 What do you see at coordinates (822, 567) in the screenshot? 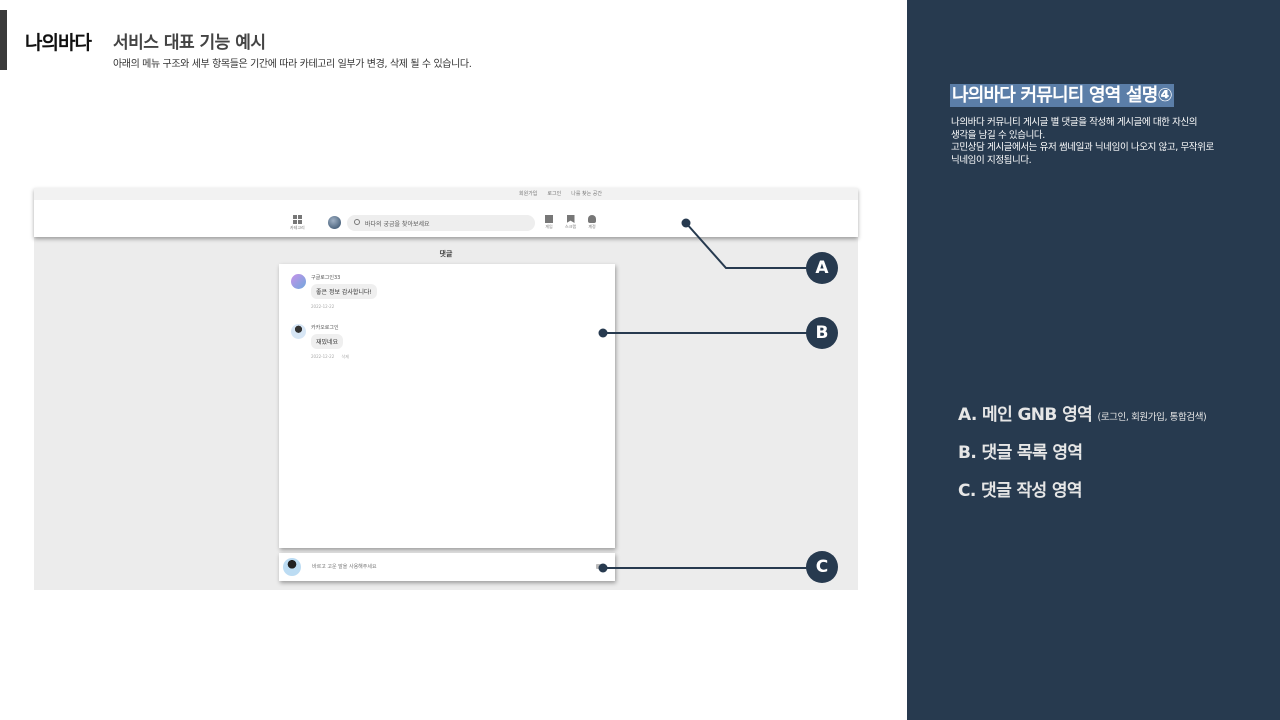
I see `callout-badge-c: C` at bounding box center [822, 567].